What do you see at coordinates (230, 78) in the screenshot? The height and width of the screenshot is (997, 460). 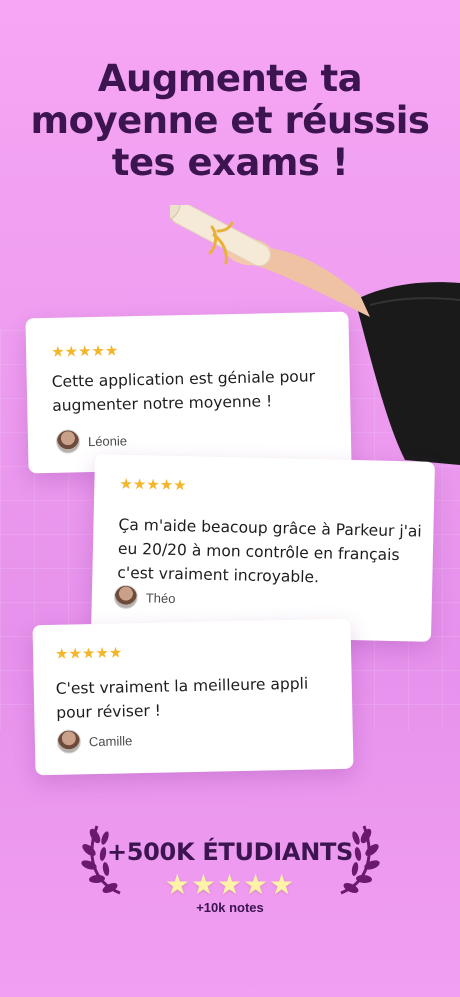 I see `headline-line-1: Augmente ta` at bounding box center [230, 78].